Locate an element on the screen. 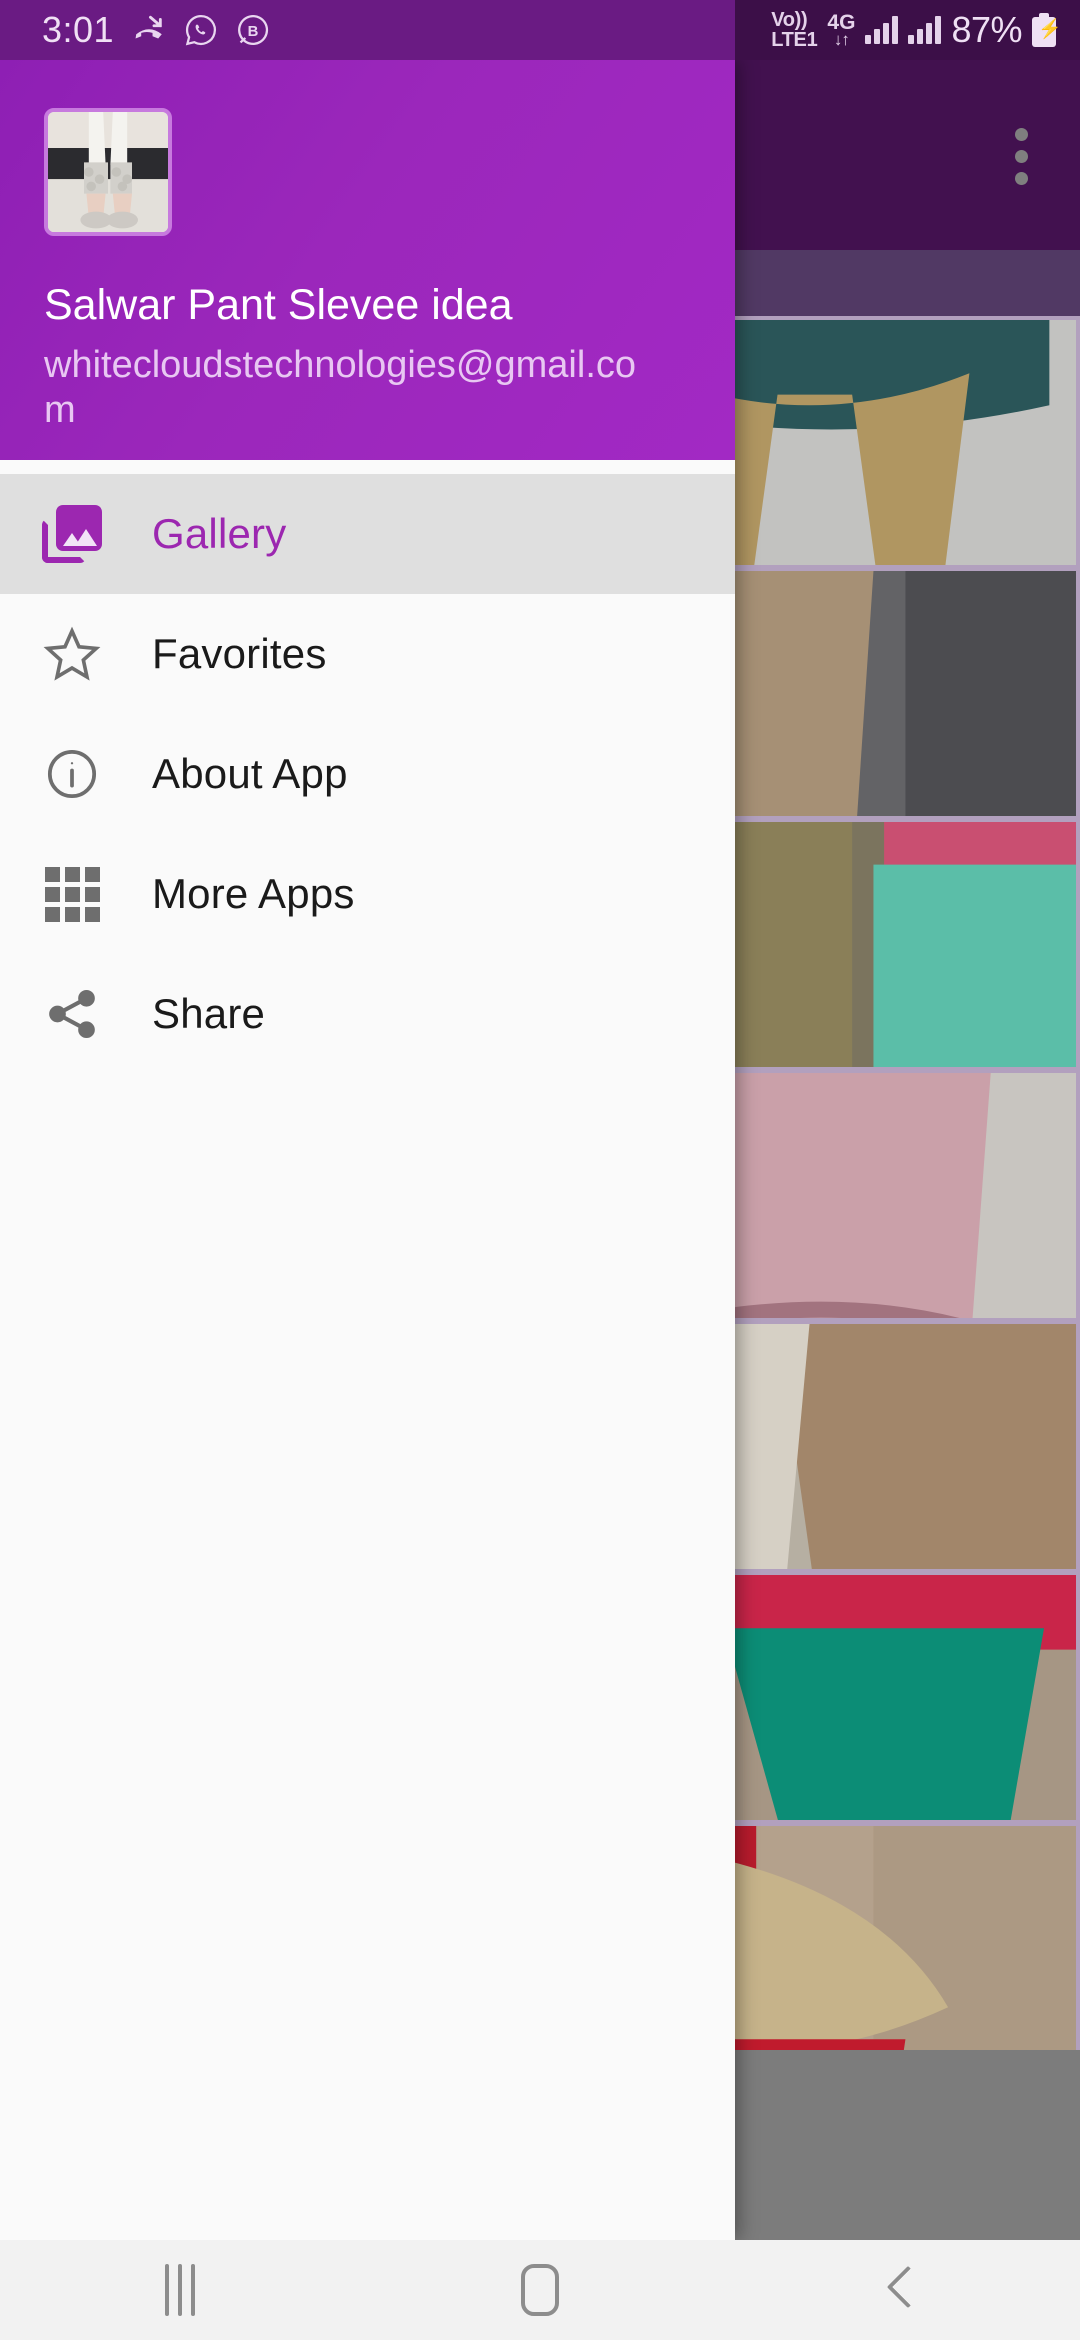 The height and width of the screenshot is (2340, 1080). sidebar-item-label: Gallery is located at coordinates (219, 533).